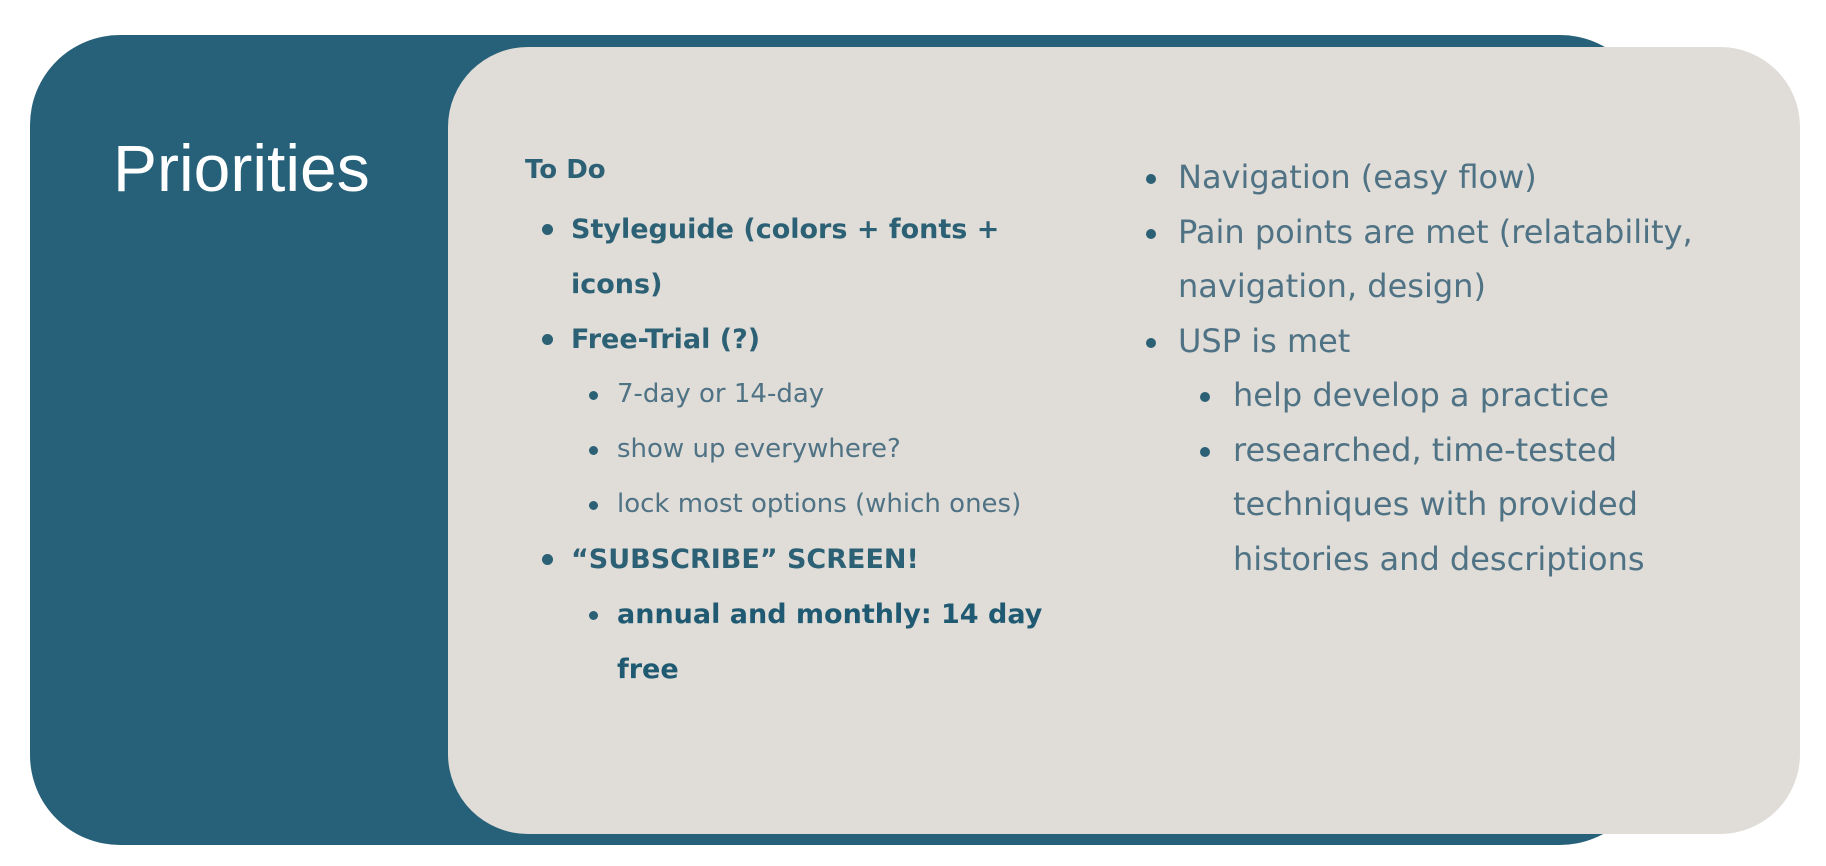 The image size is (1826, 866). Describe the element at coordinates (1357, 177) in the screenshot. I see `goal-item-label: Navigation (easy flow)` at that location.